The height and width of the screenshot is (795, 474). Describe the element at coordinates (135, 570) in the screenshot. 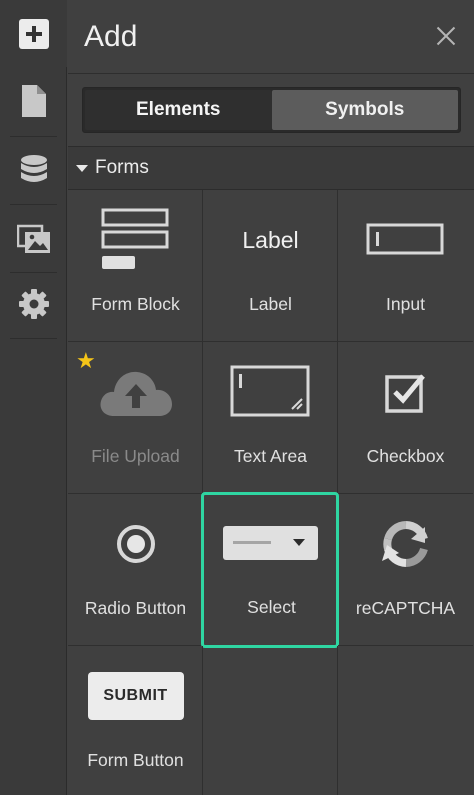

I see `element-radio-button: Radio Button` at that location.